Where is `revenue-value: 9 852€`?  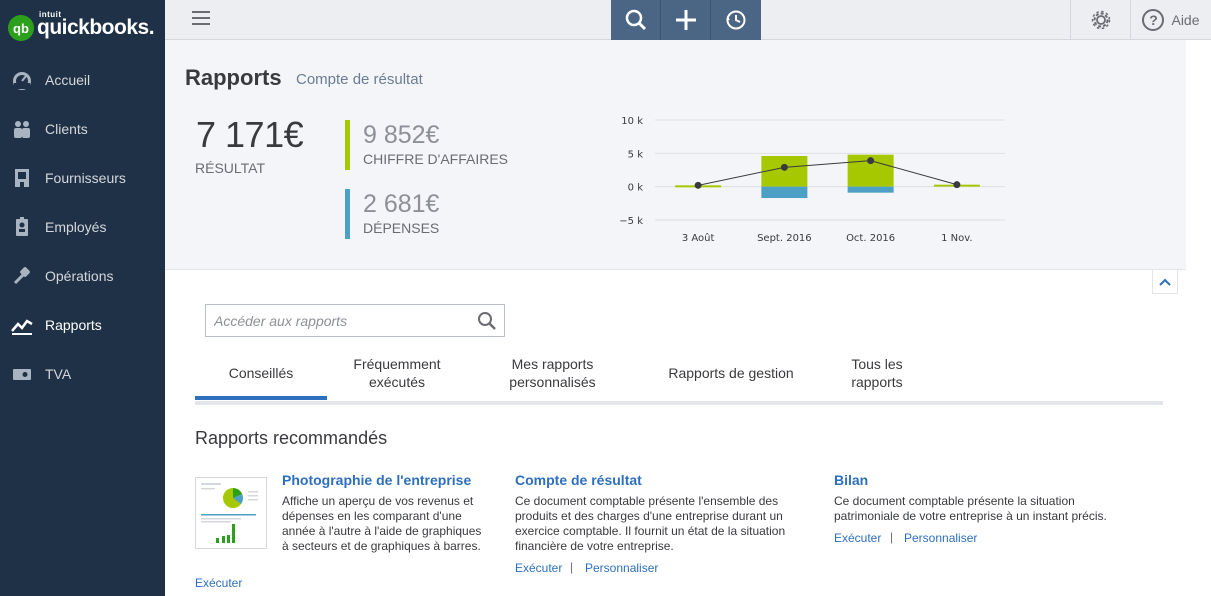 revenue-value: 9 852€ is located at coordinates (401, 135).